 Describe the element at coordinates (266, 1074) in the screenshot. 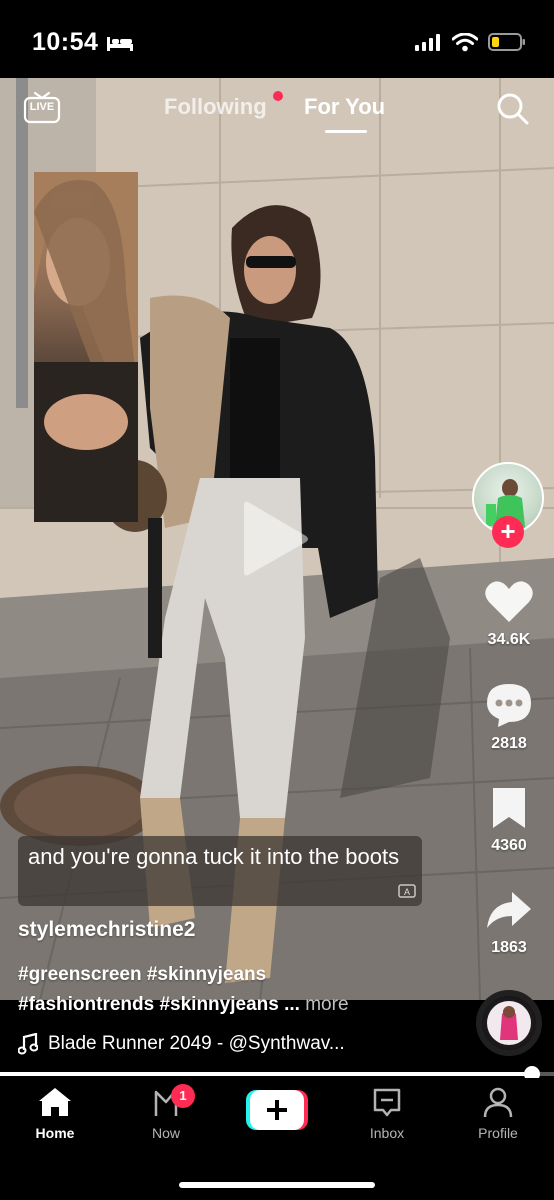

I see `progress-fill` at that location.